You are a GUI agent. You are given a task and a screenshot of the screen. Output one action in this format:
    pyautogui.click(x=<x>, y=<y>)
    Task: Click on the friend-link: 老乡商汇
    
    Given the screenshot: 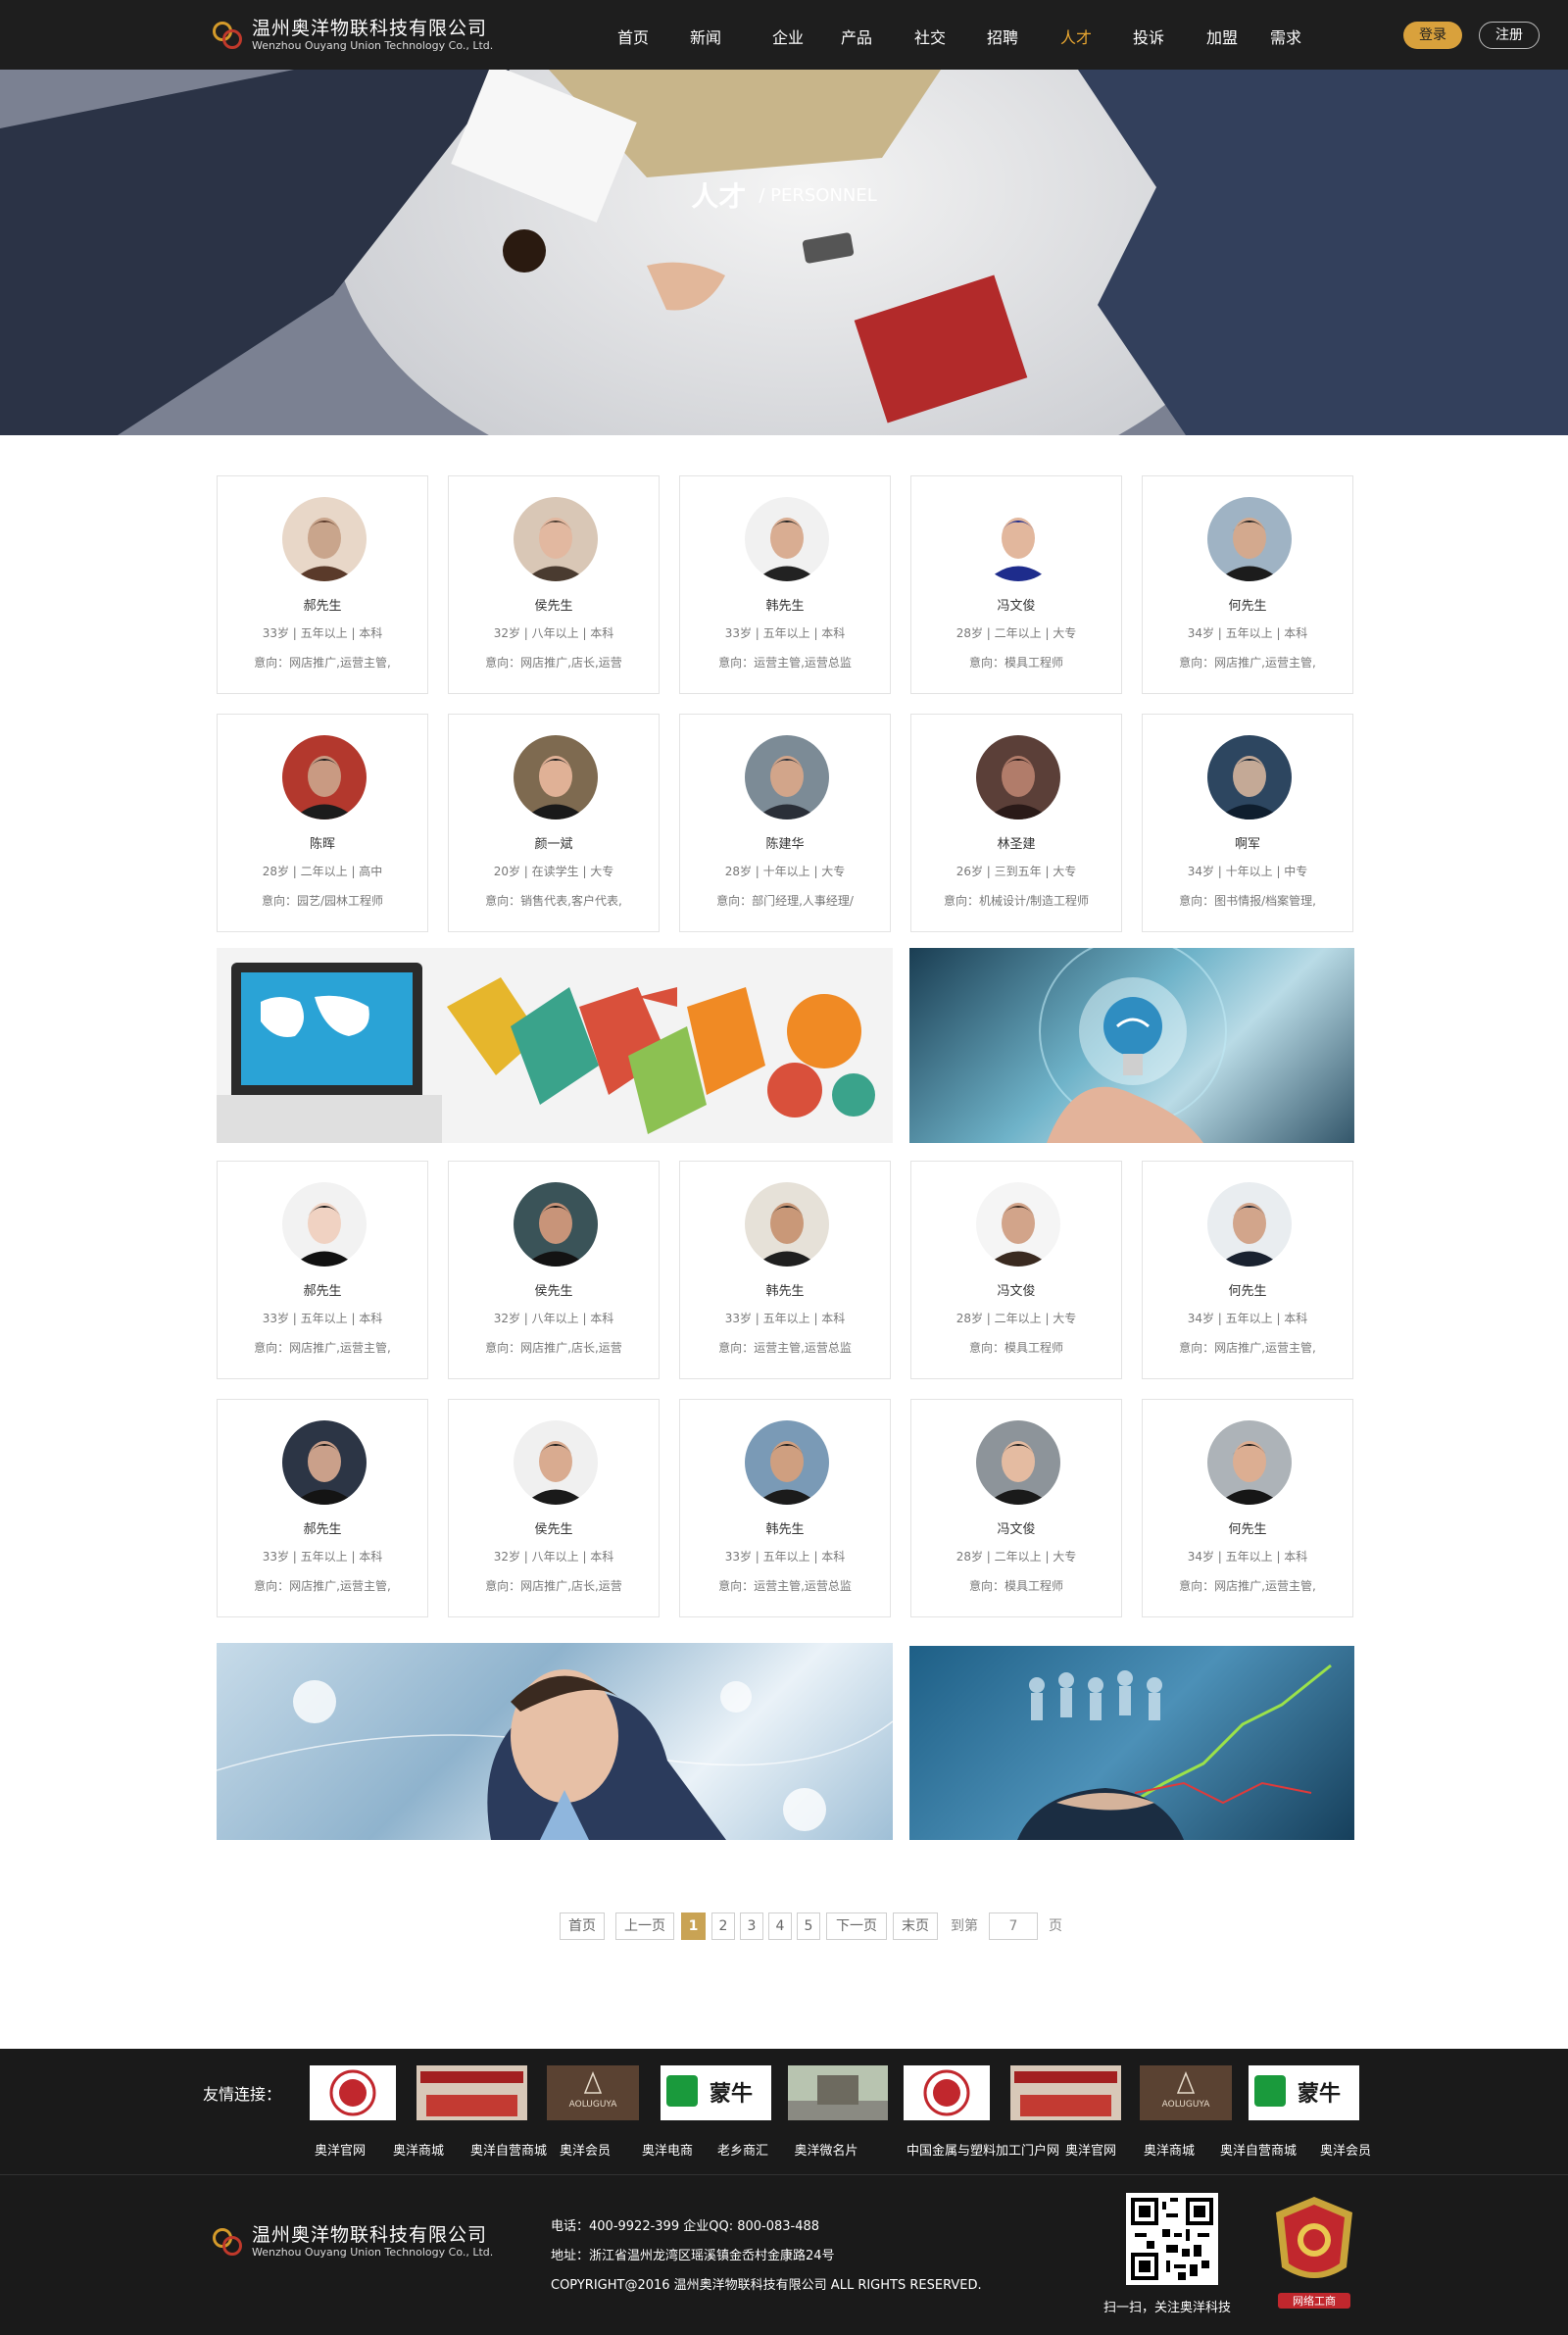 What is the action you would take?
    pyautogui.click(x=742, y=2149)
    